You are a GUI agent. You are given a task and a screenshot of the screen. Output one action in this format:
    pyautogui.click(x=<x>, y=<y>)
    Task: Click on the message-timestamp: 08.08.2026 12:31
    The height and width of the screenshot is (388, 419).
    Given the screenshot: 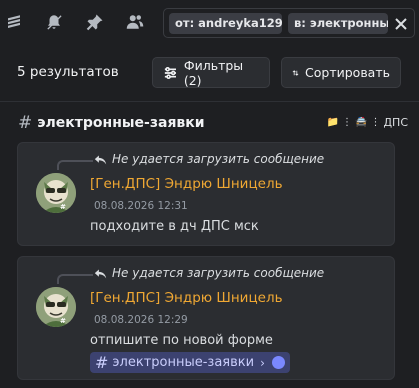 What is the action you would take?
    pyautogui.click(x=141, y=206)
    